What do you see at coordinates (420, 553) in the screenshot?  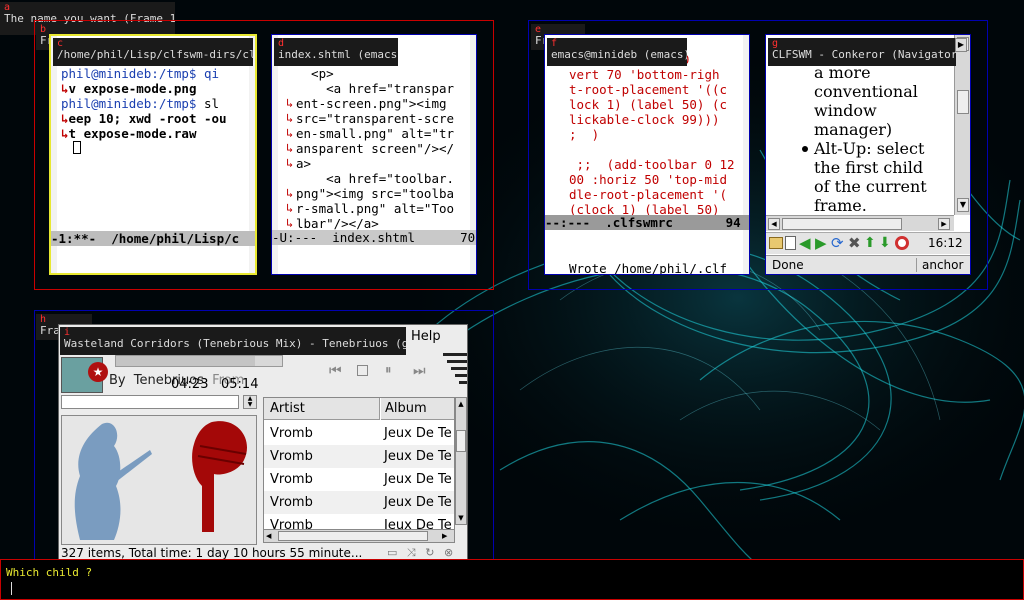 I see `status-icons: ▭ ⤨ ↻ ⊗` at bounding box center [420, 553].